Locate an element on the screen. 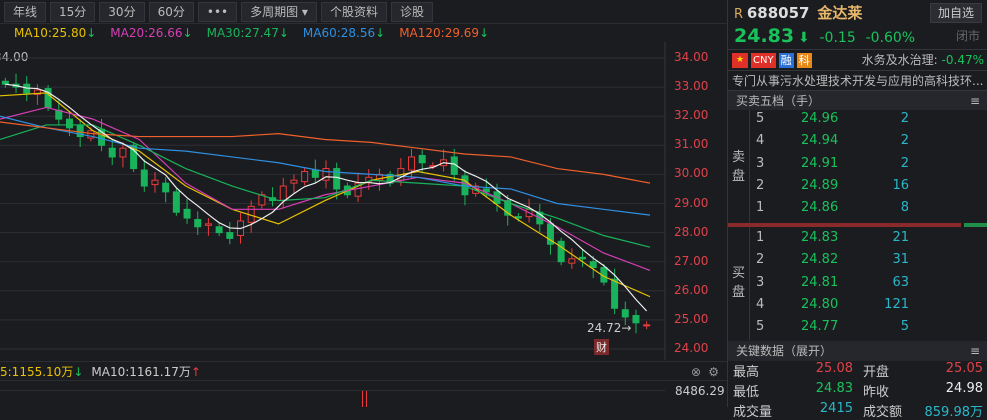  level-price: 24.89 is located at coordinates (819, 185).